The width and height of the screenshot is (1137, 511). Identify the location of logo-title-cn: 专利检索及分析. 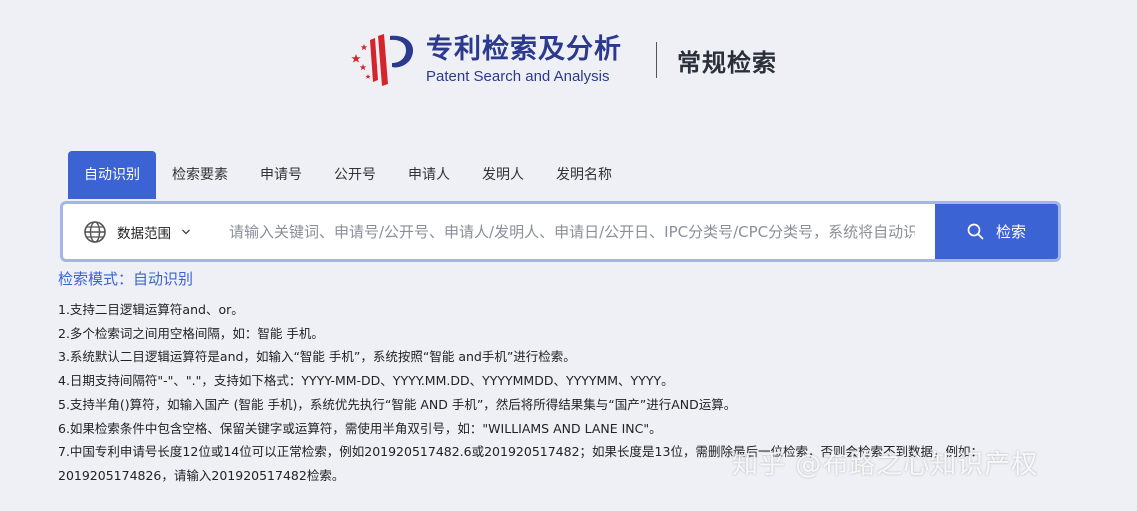
(524, 49).